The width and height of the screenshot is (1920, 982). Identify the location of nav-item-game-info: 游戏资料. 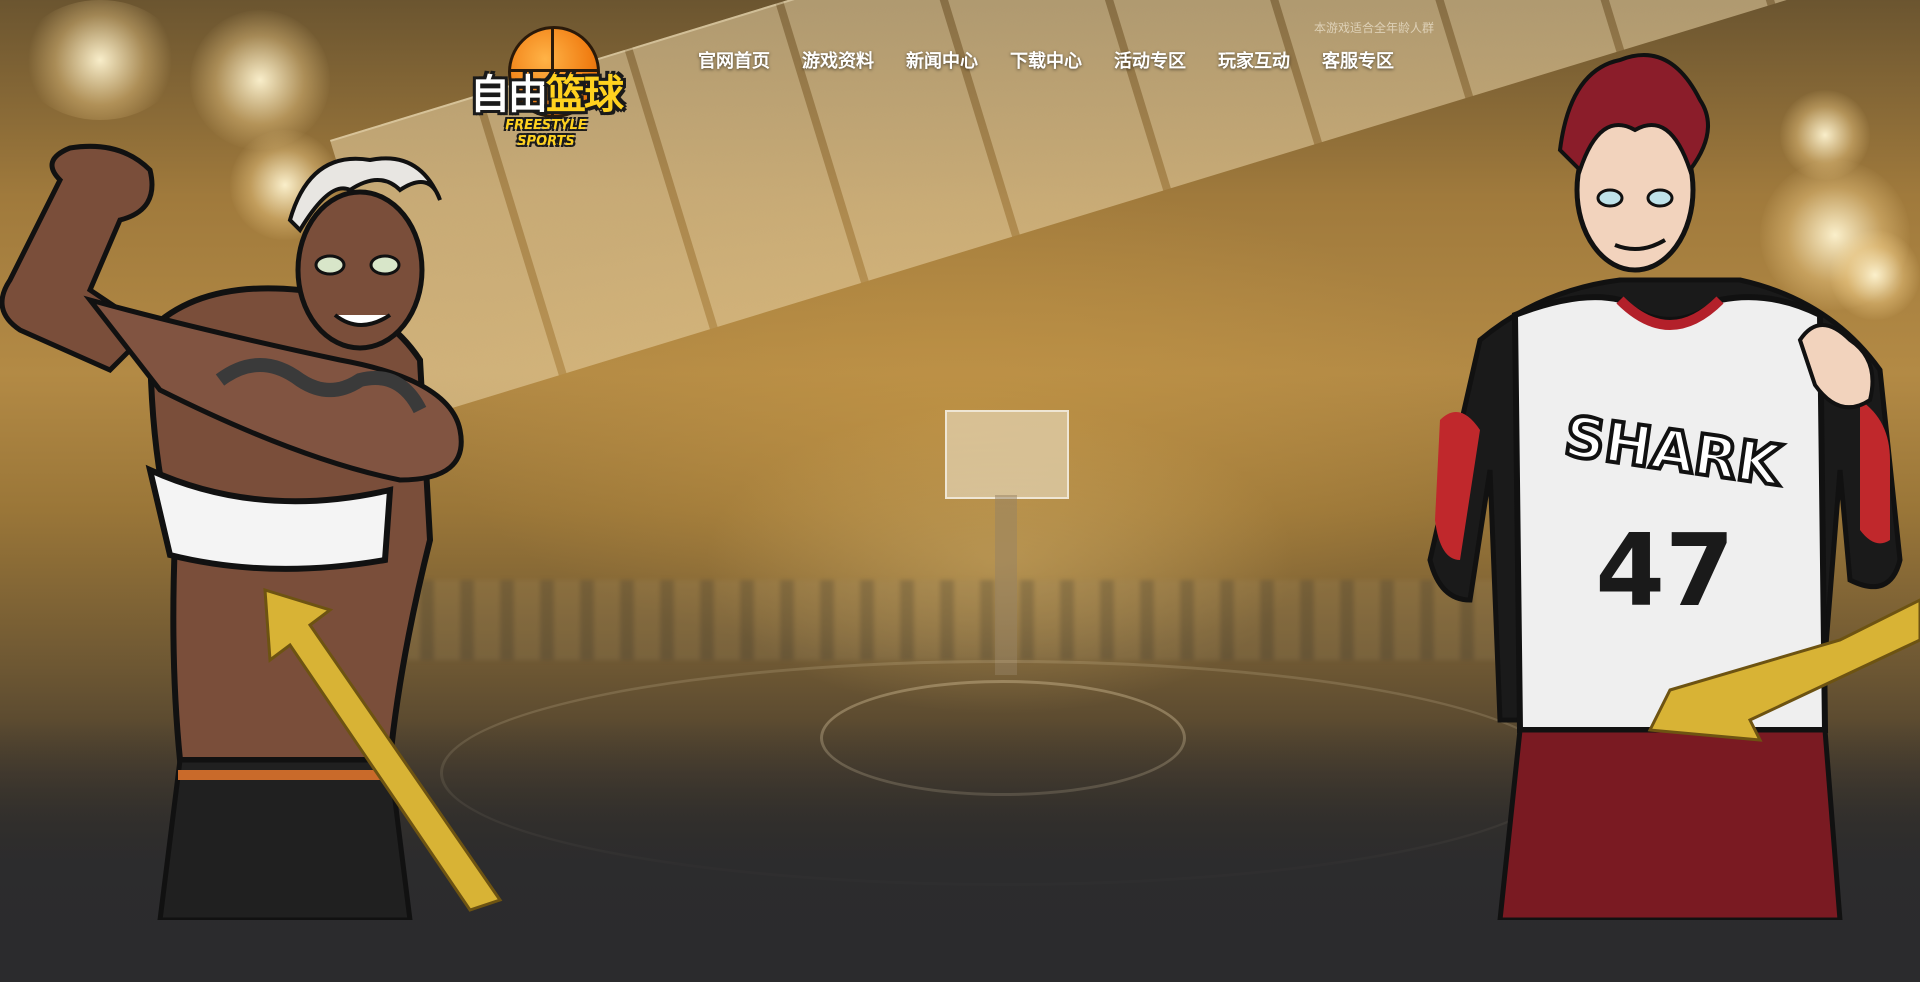
(838, 61).